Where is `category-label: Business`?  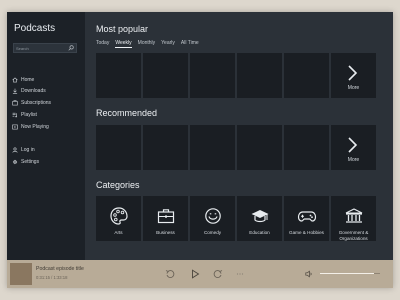
category-label: Business is located at coordinates (165, 232).